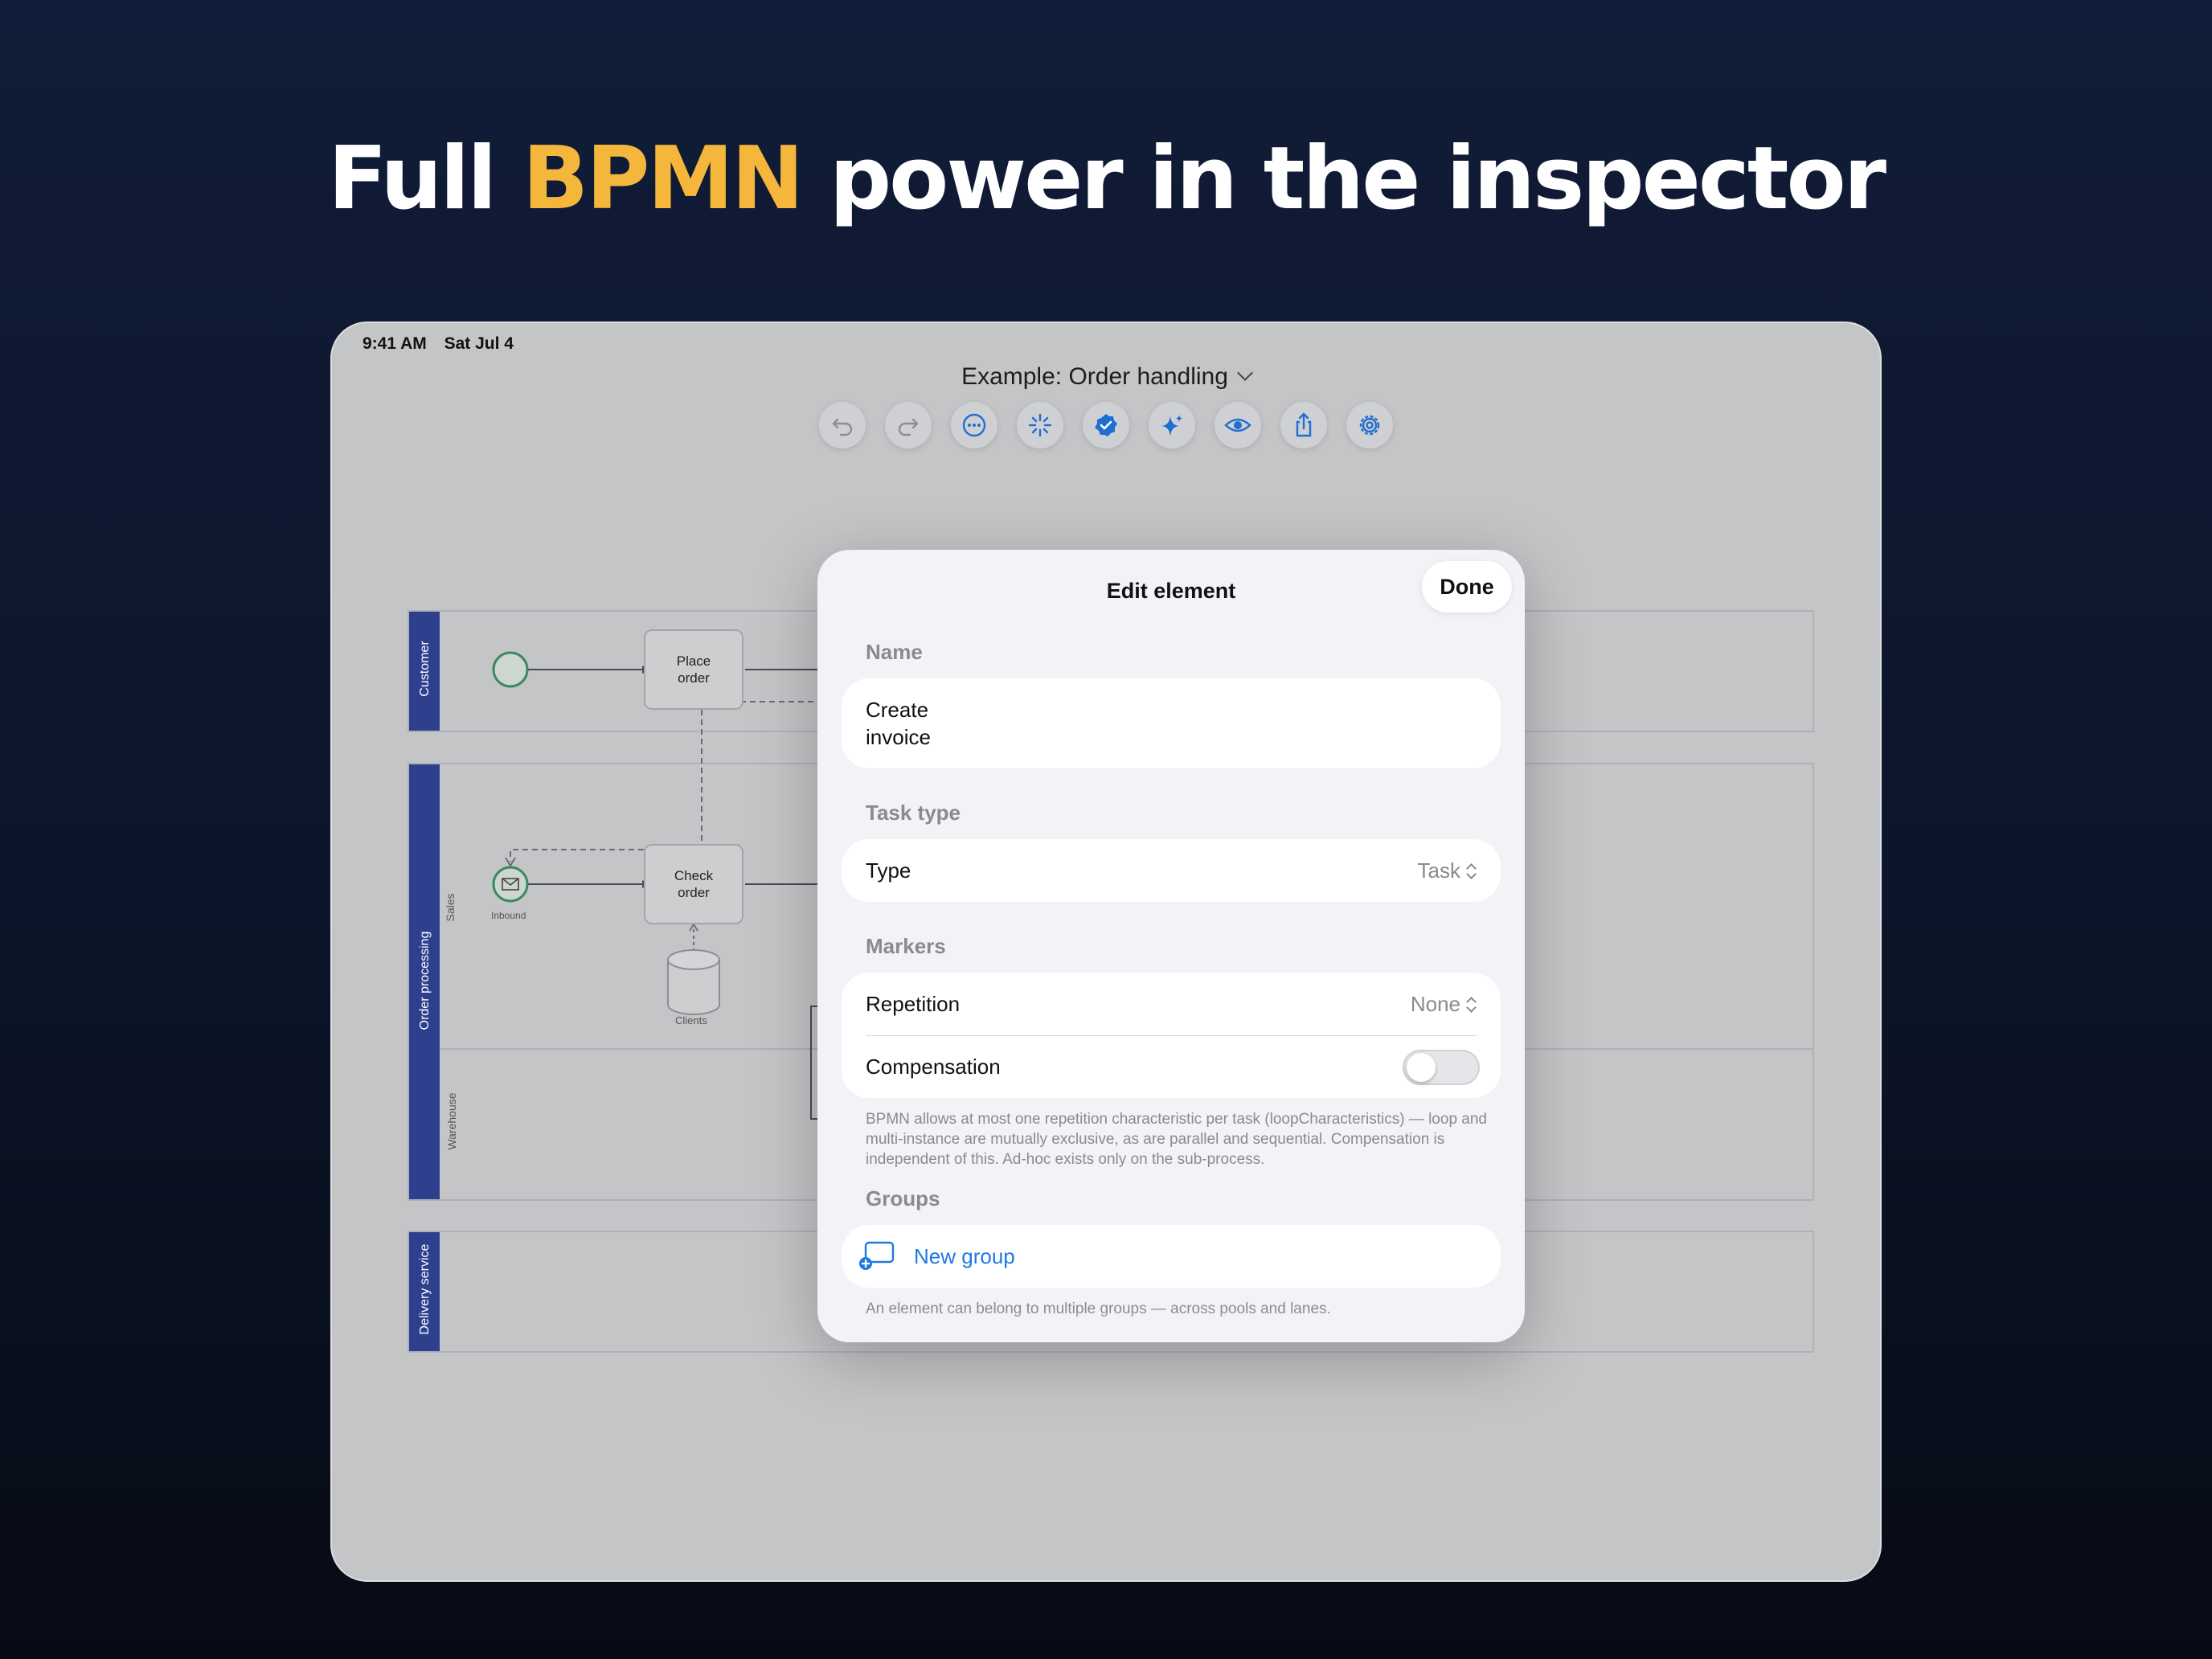  Describe the element at coordinates (1421, 1067) in the screenshot. I see `toggle-knob` at that location.